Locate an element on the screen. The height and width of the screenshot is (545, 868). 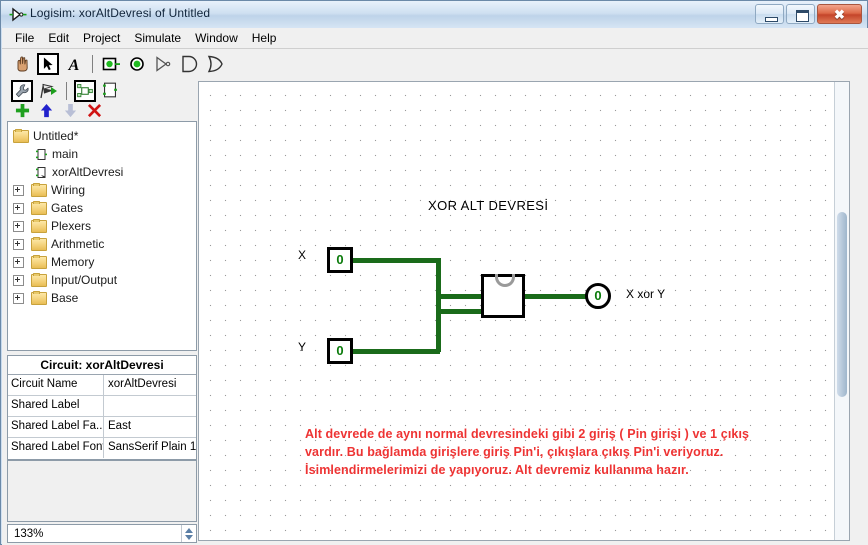
input-pin-tool-button is located at coordinates (111, 64).